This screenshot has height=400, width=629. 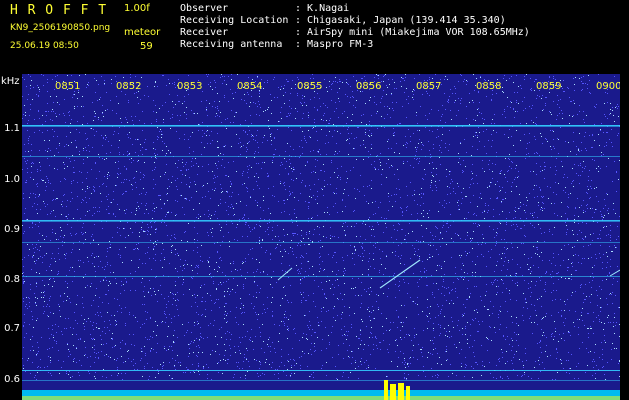 I want to click on signal-baseline, so click(x=321, y=398).